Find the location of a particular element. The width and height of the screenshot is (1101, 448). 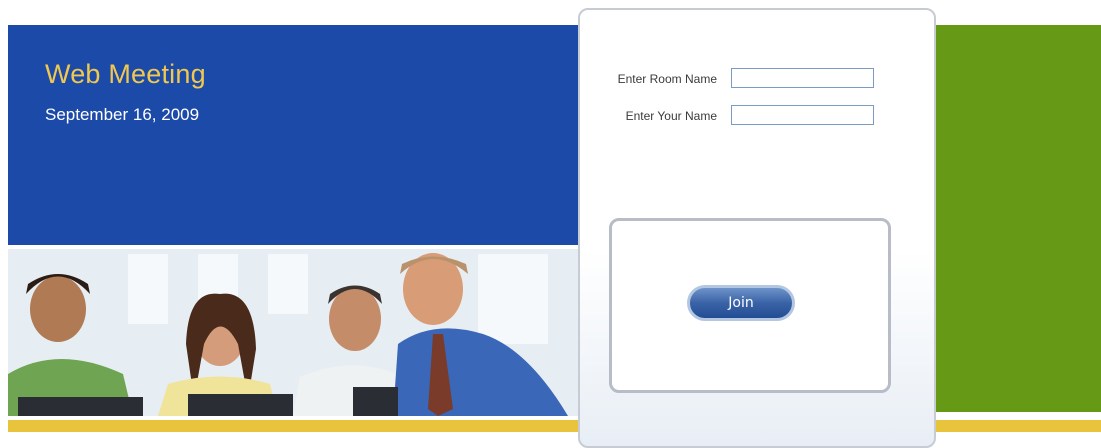

join-button: Join is located at coordinates (741, 303).